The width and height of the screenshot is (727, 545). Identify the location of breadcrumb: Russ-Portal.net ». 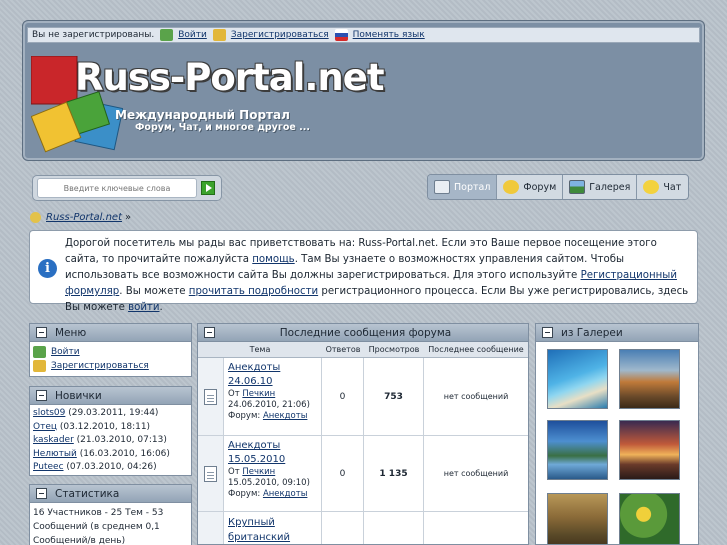
(80, 217).